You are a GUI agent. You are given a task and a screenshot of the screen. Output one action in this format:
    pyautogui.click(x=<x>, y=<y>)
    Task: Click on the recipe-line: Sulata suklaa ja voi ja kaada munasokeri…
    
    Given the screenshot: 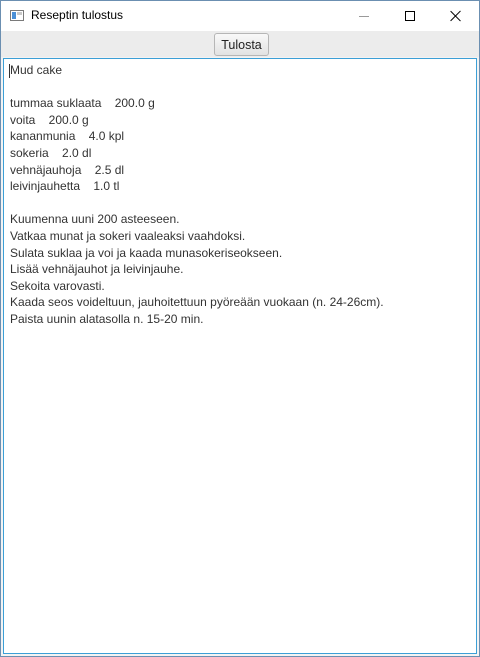 What is the action you would take?
    pyautogui.click(x=146, y=252)
    